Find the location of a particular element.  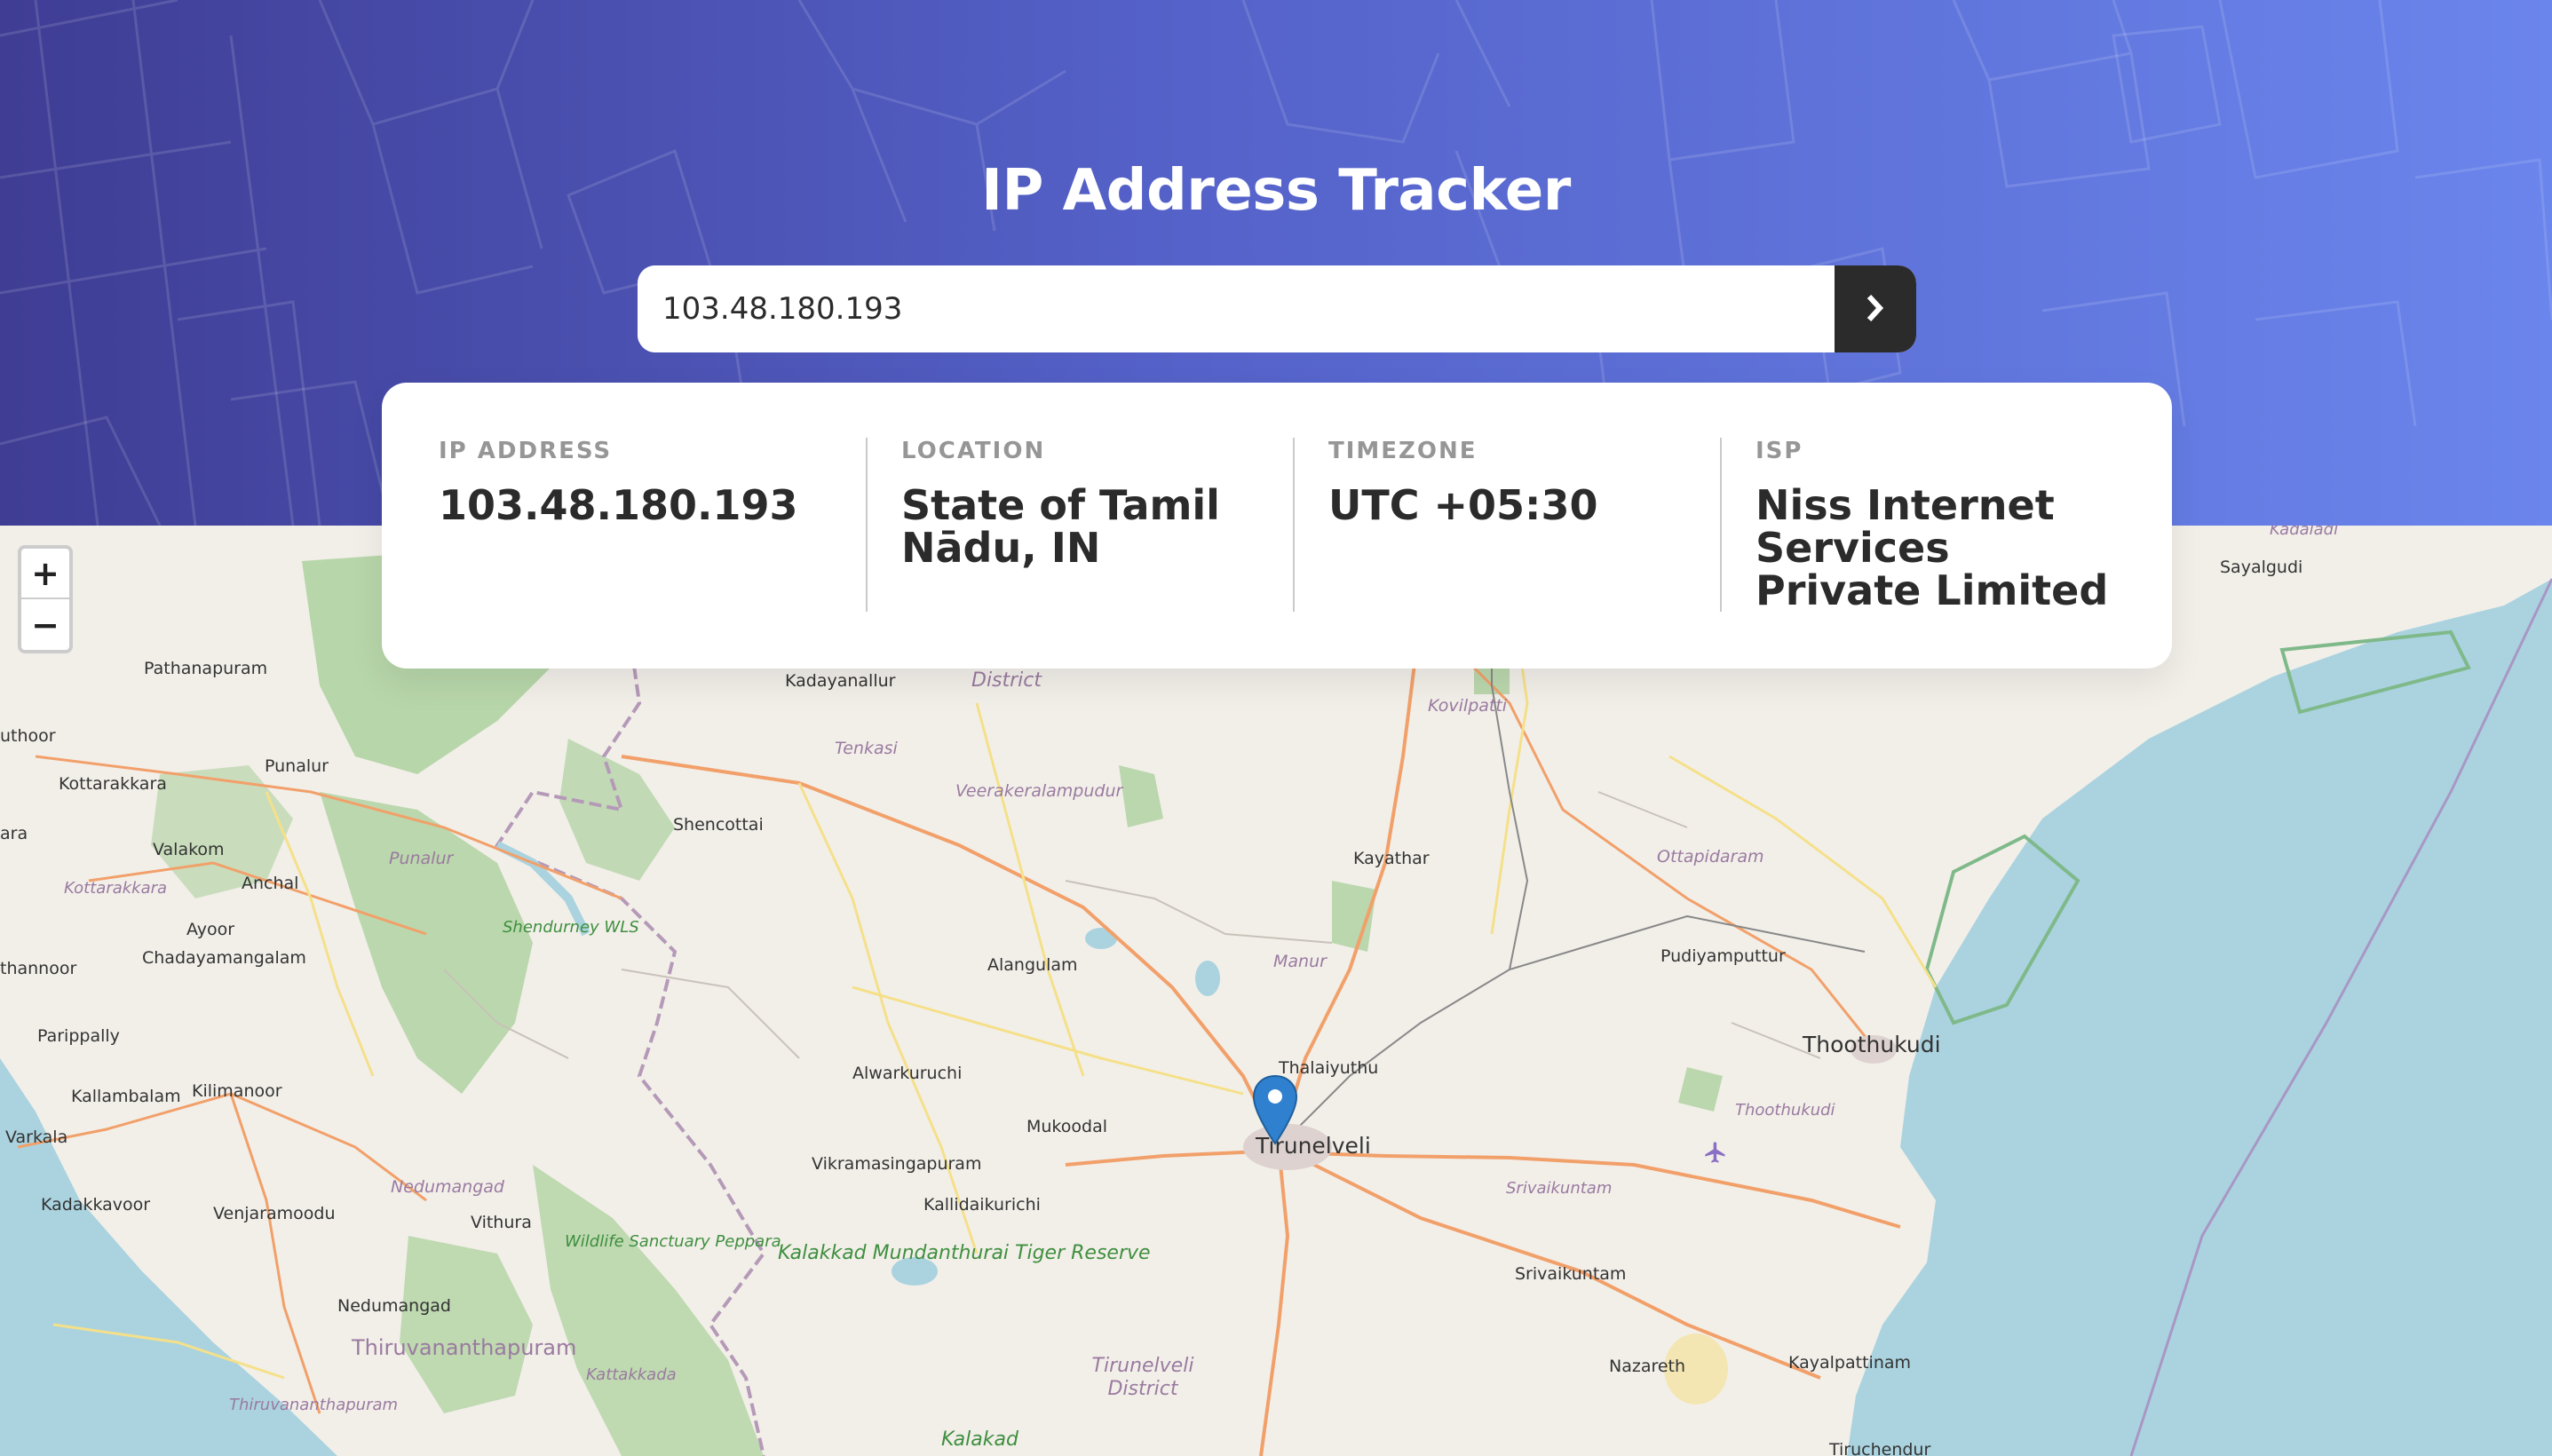

isp-value: Niss Internet Services Private Limited is located at coordinates (1932, 547).